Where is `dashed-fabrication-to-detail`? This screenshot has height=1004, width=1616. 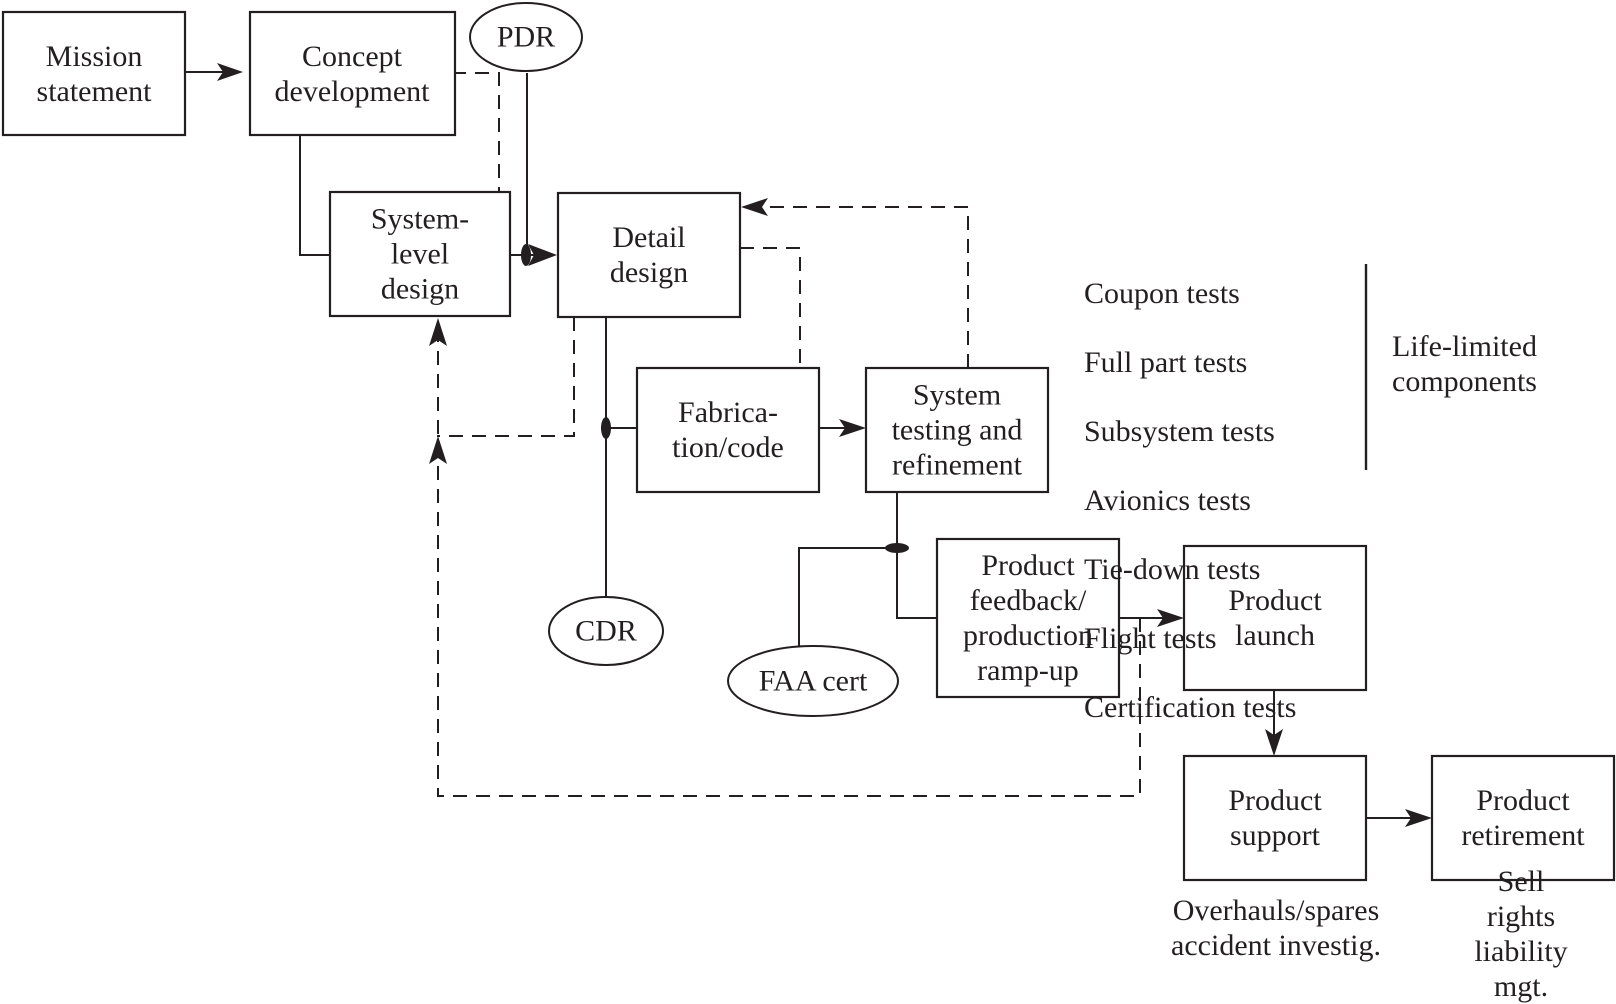
dashed-fabrication-to-detail is located at coordinates (770, 307).